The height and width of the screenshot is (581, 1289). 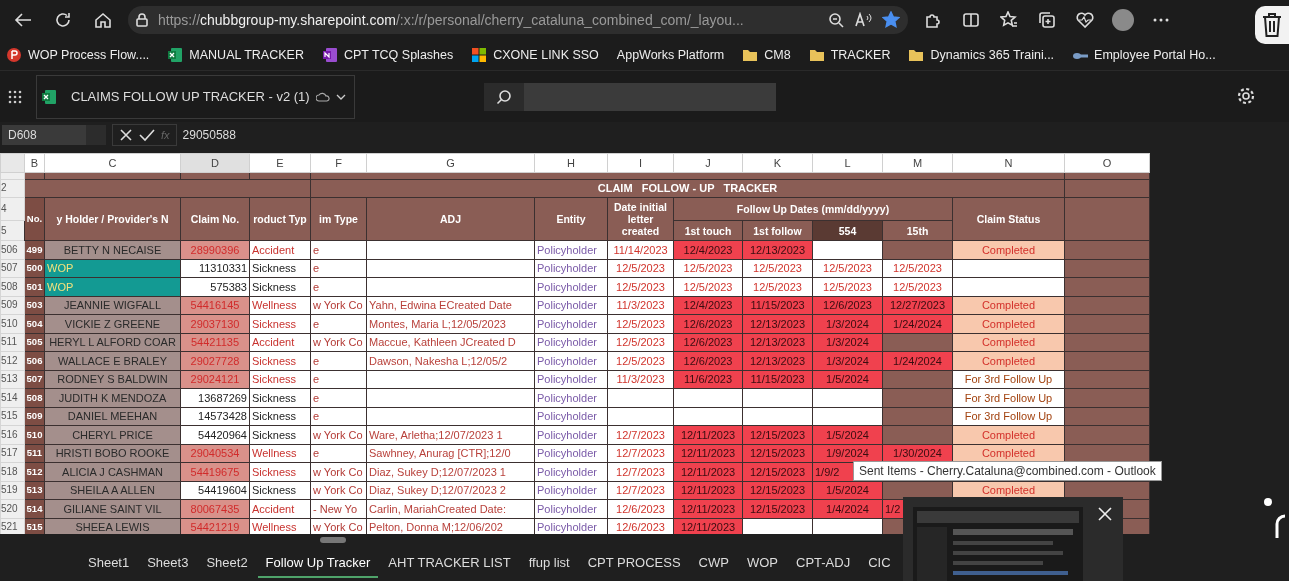 What do you see at coordinates (12, 230) in the screenshot?
I see `row-number: 5` at bounding box center [12, 230].